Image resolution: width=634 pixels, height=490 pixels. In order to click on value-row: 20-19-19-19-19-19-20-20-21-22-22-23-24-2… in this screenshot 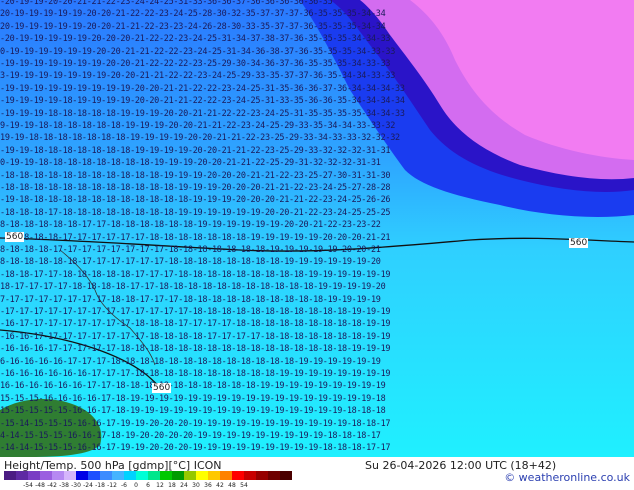, I will do `click(193, 14)`.